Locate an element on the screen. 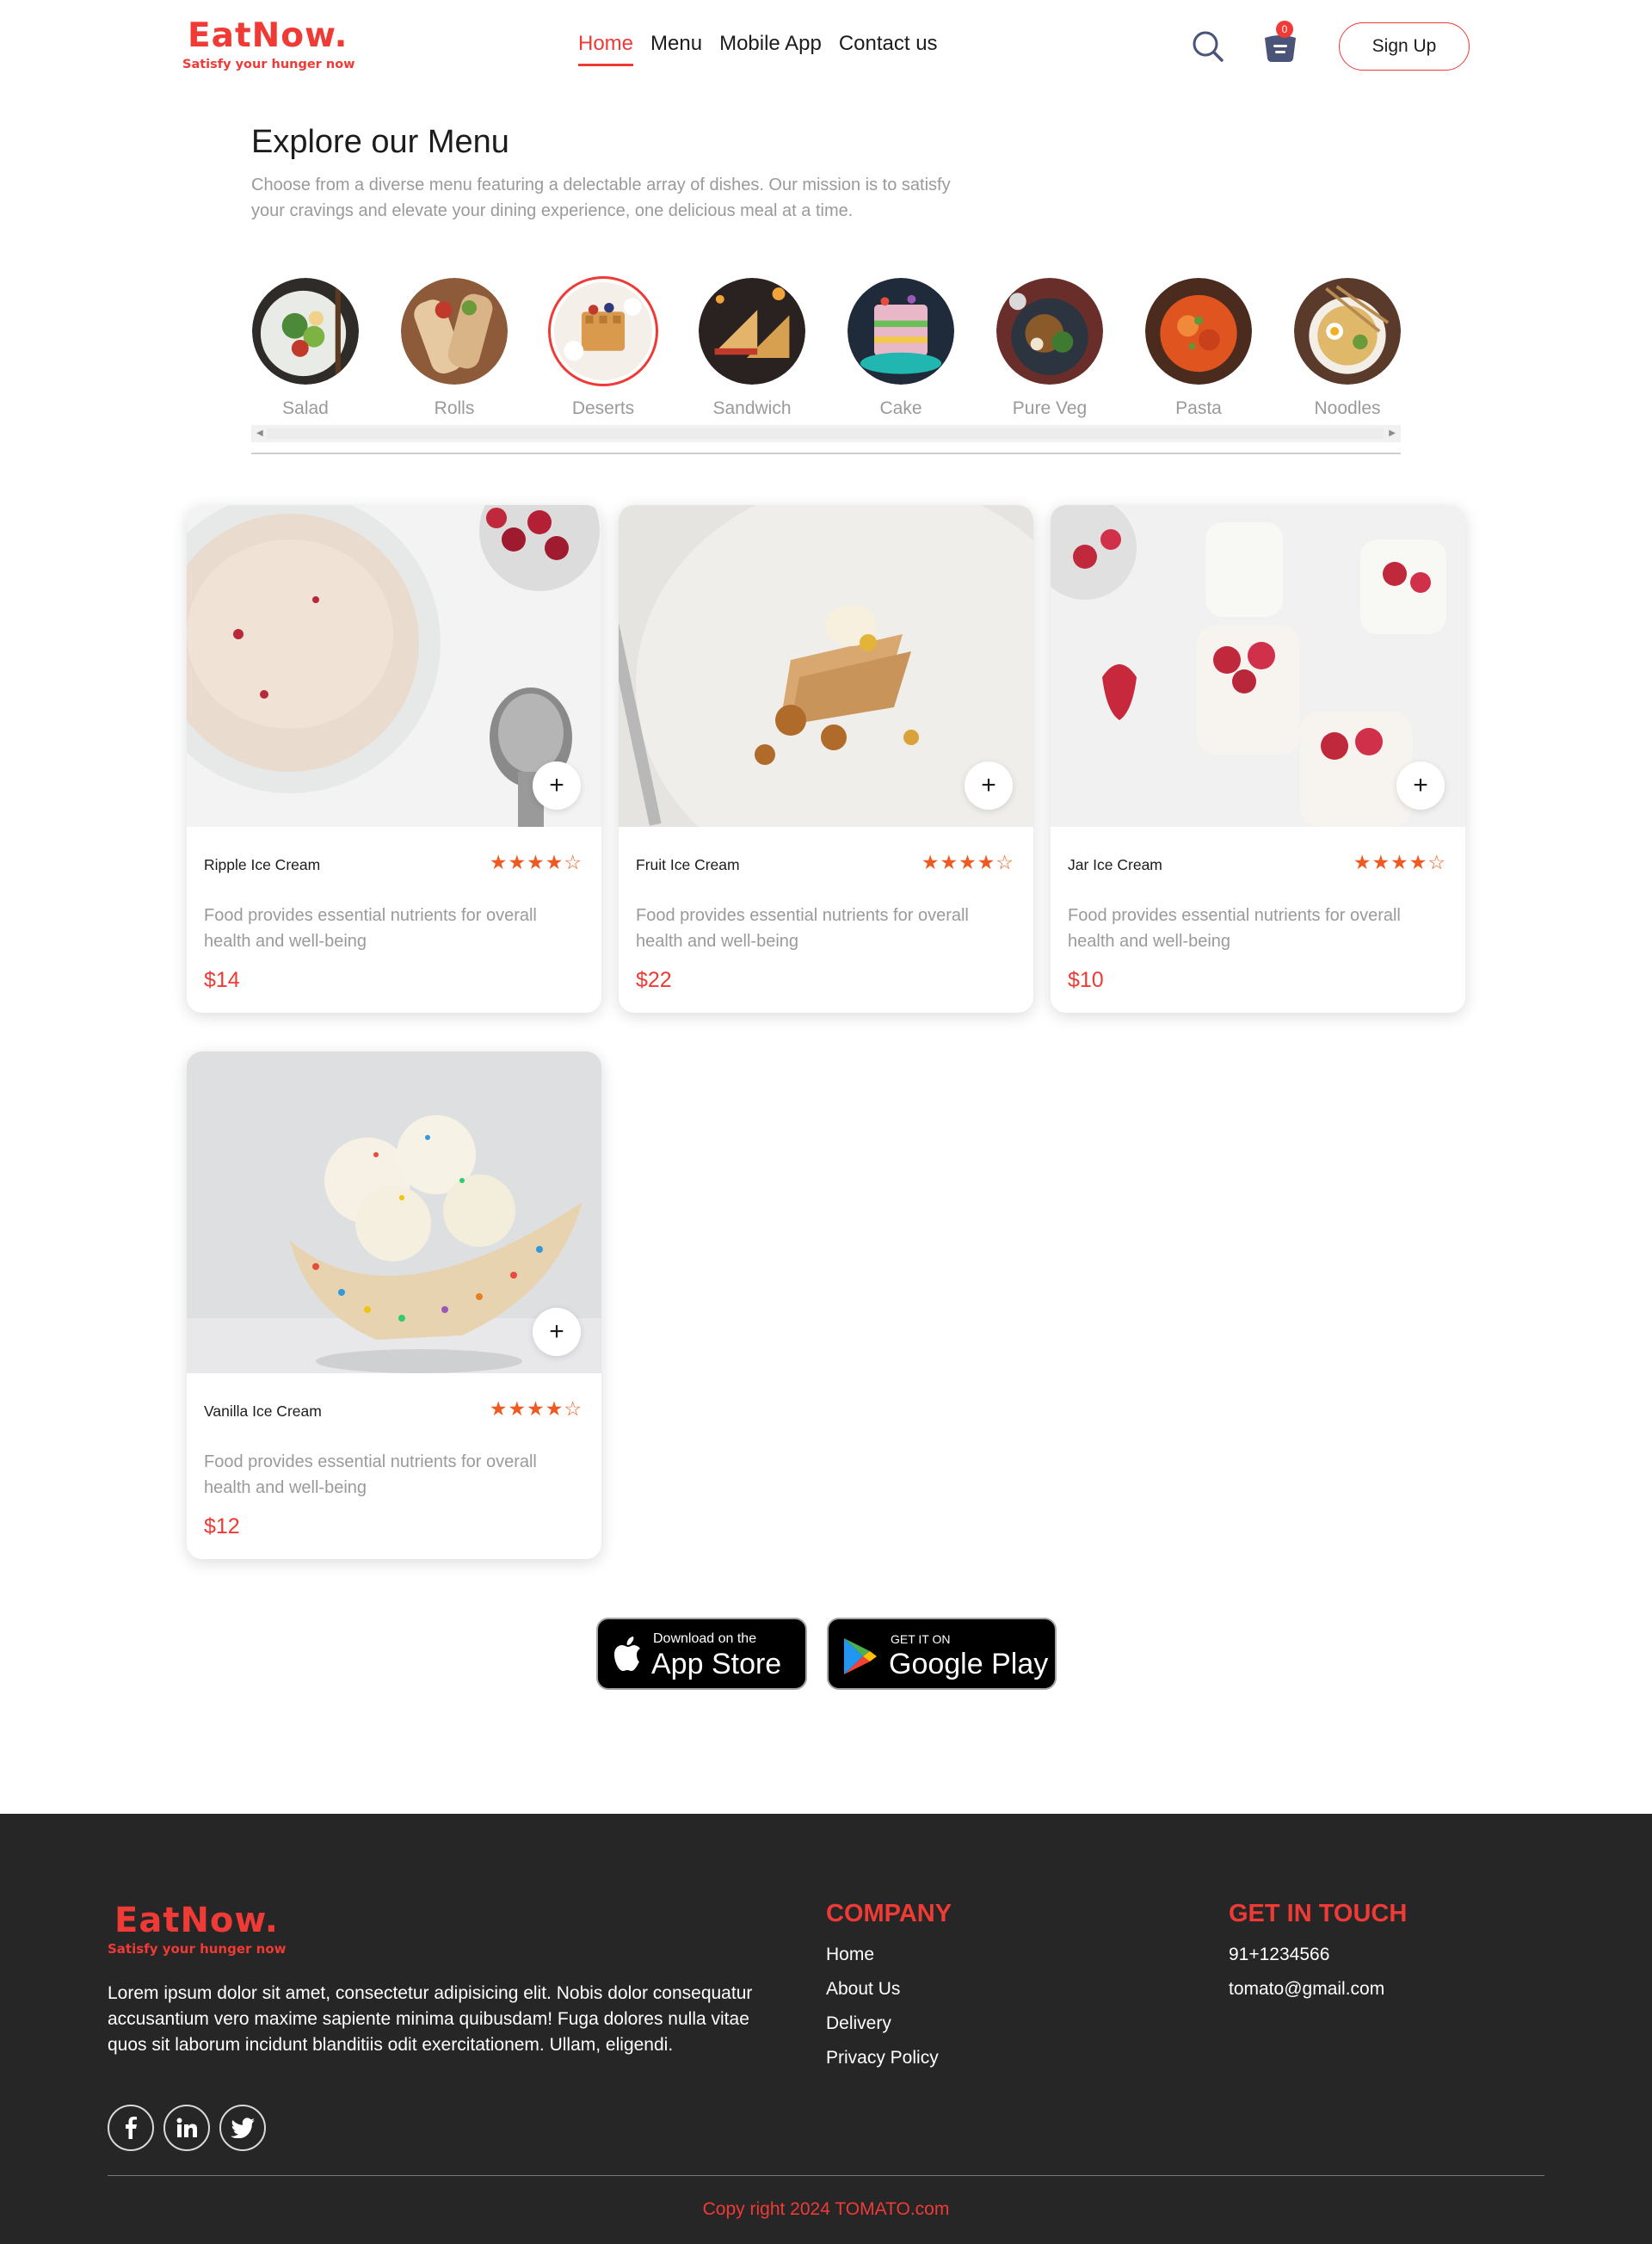 The image size is (1652, 2244). footer-divider is located at coordinates (826, 2175).